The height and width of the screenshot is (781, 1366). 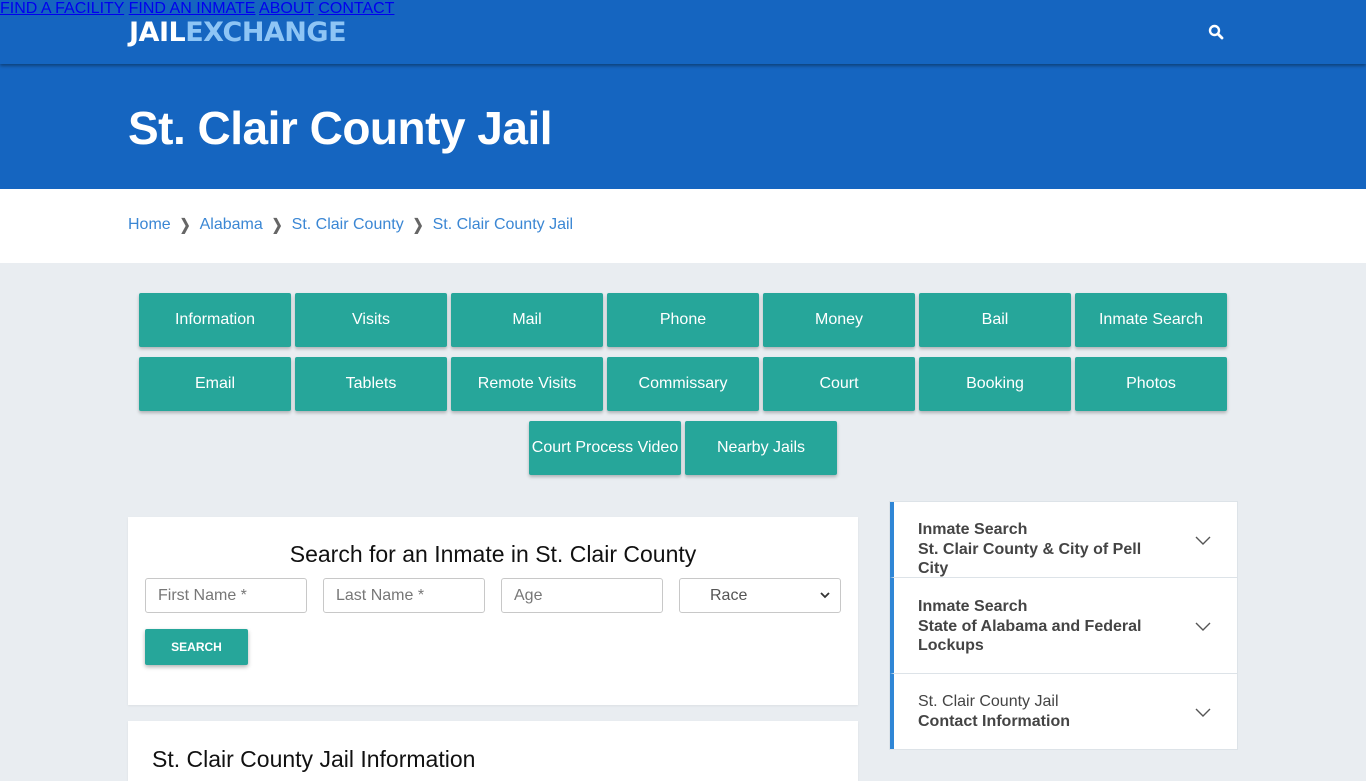 I want to click on breadcrumb-jail: St. Clair County Jail, so click(x=503, y=225).